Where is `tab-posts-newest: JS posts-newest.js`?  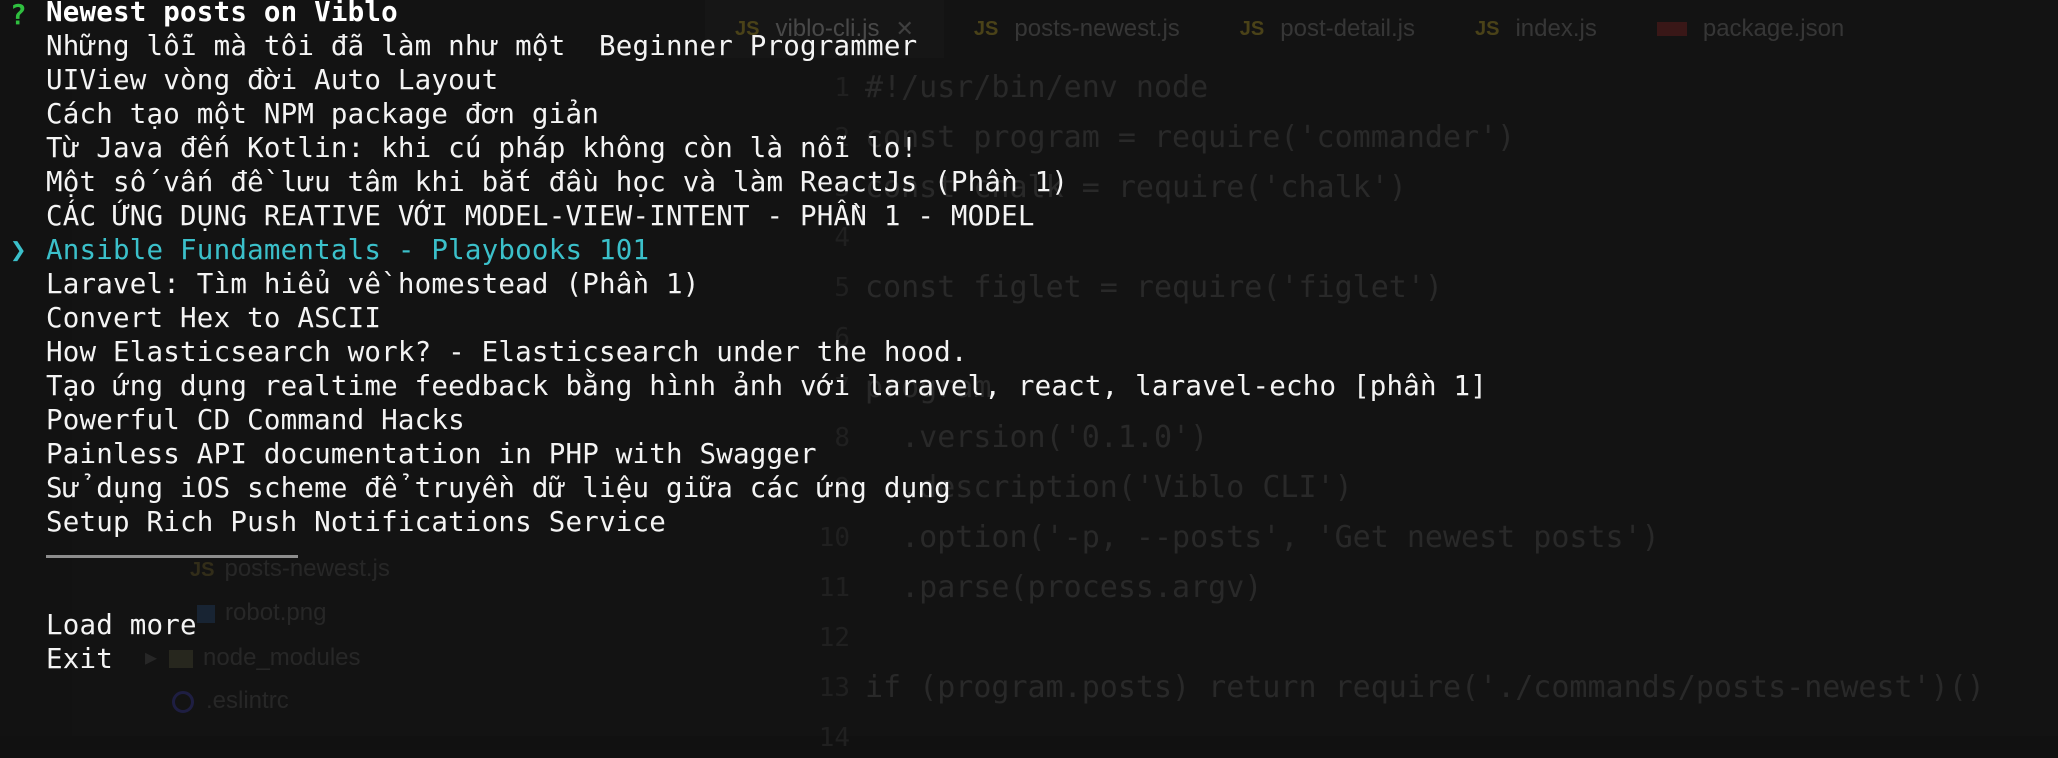
tab-posts-newest: JS posts-newest.js is located at coordinates (1077, 29).